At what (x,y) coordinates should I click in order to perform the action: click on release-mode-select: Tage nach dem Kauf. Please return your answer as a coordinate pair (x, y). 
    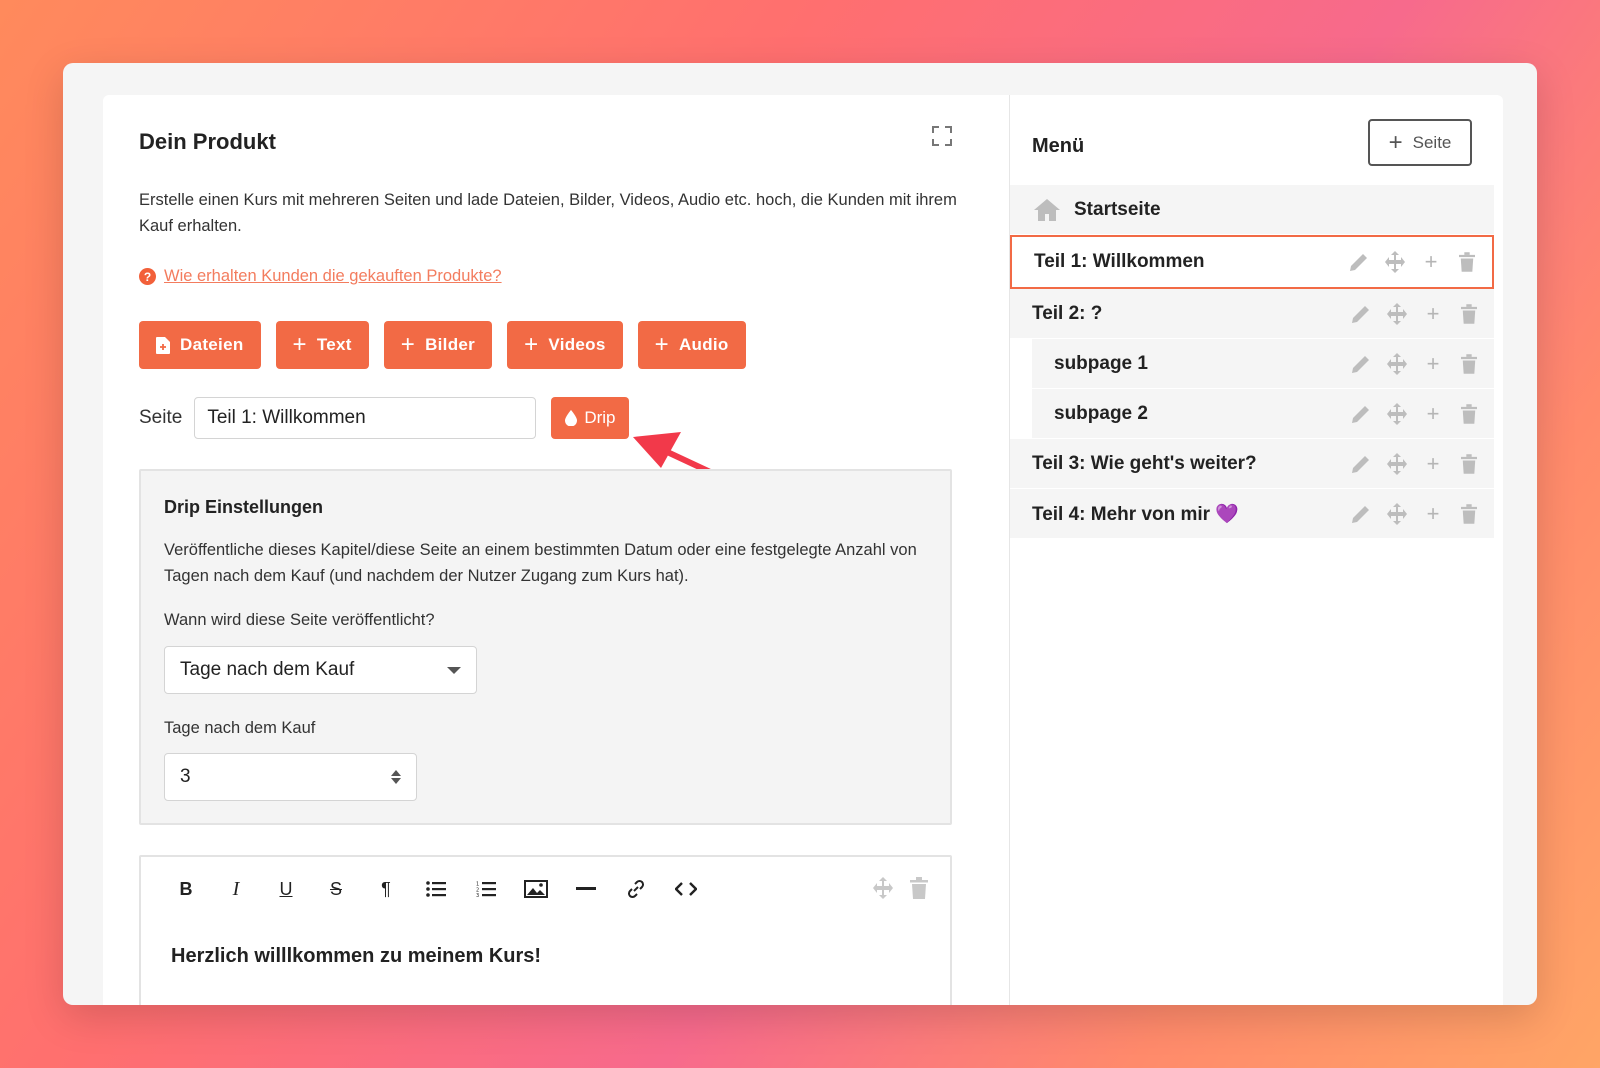
    Looking at the image, I should click on (320, 670).